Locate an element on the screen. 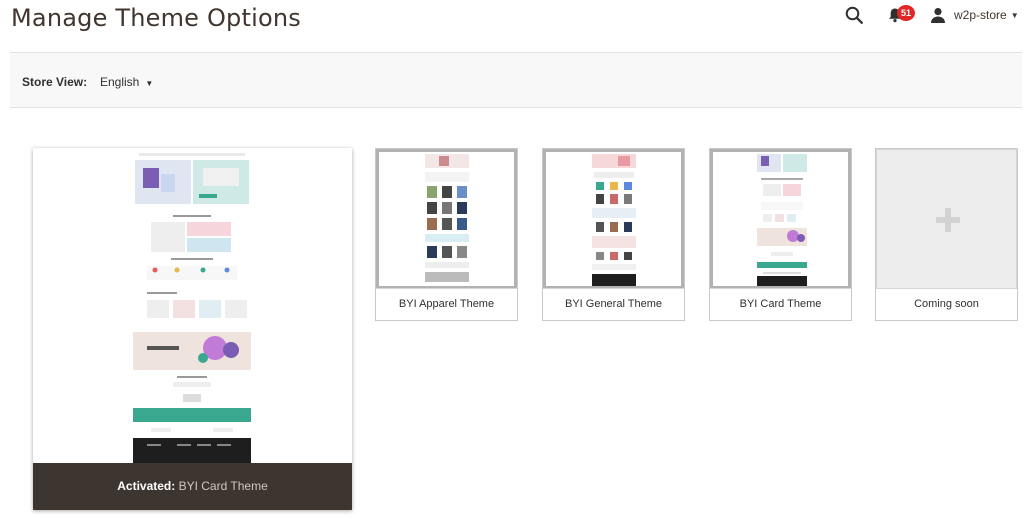 The width and height of the screenshot is (1024, 519). notification-count-badge: 51 is located at coordinates (906, 13).